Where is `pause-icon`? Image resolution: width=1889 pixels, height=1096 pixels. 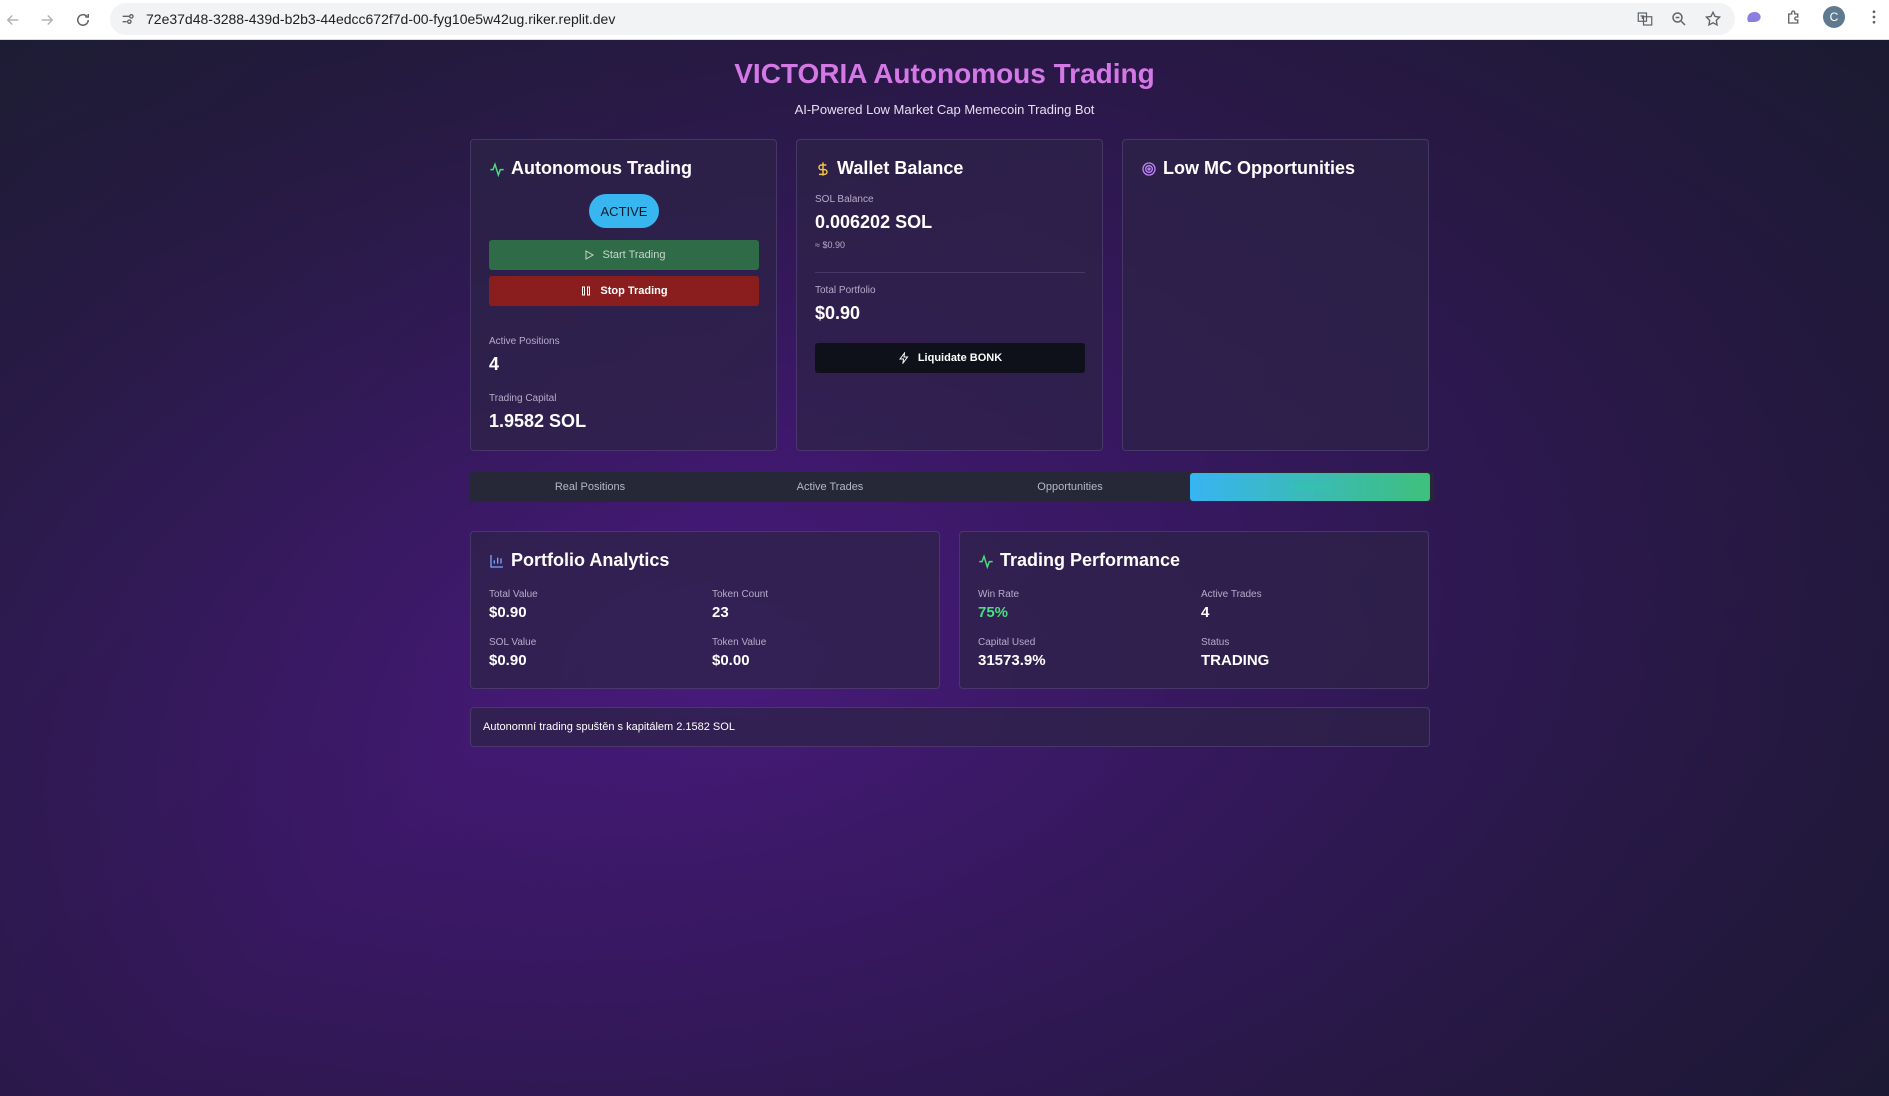 pause-icon is located at coordinates (586, 291).